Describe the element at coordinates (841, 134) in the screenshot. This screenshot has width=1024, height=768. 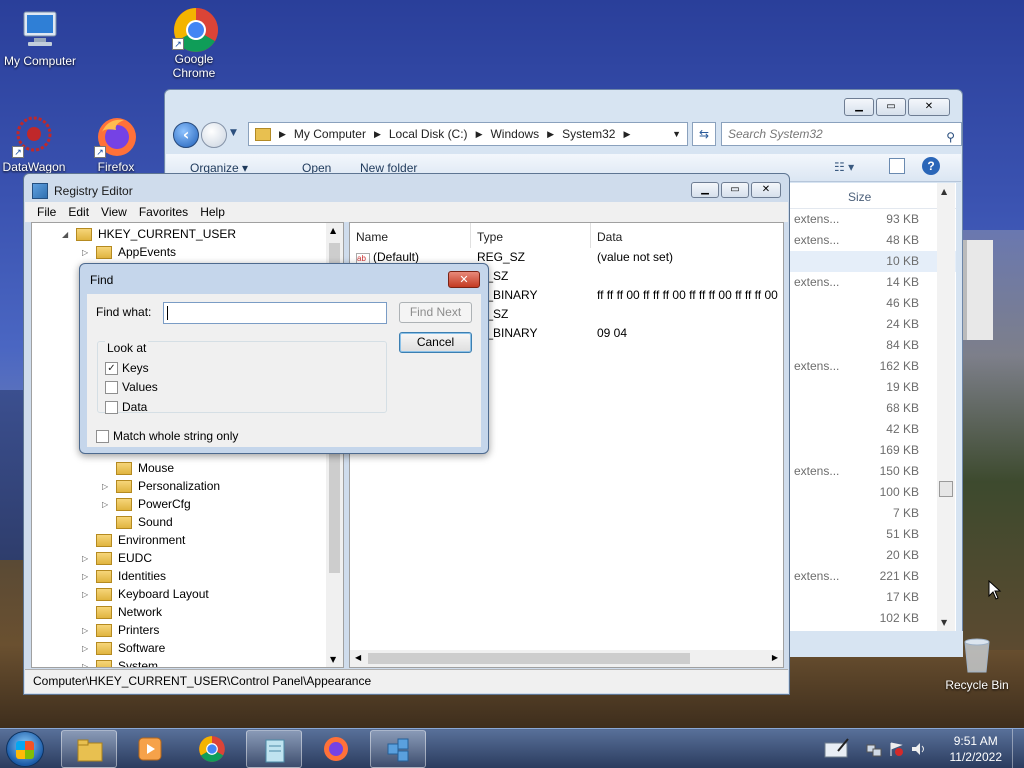
I see `search-input: Search System32 ⚲` at that location.